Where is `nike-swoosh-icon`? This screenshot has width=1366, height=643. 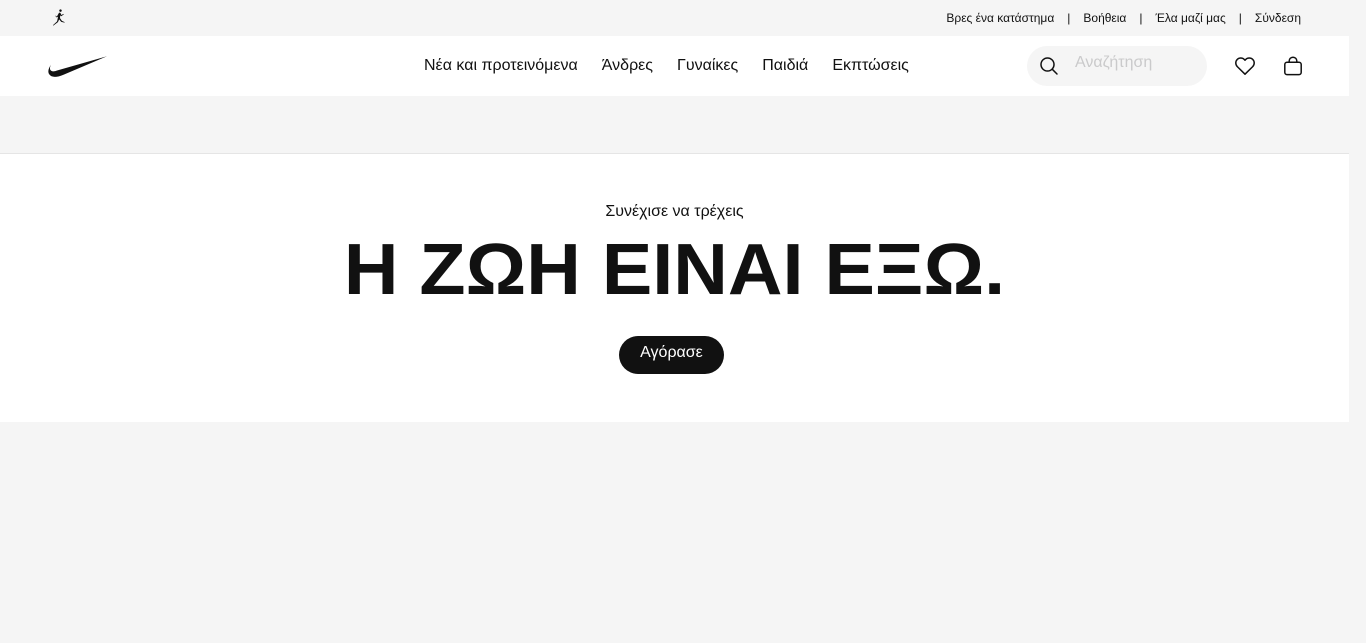
nike-swoosh-icon is located at coordinates (77, 66).